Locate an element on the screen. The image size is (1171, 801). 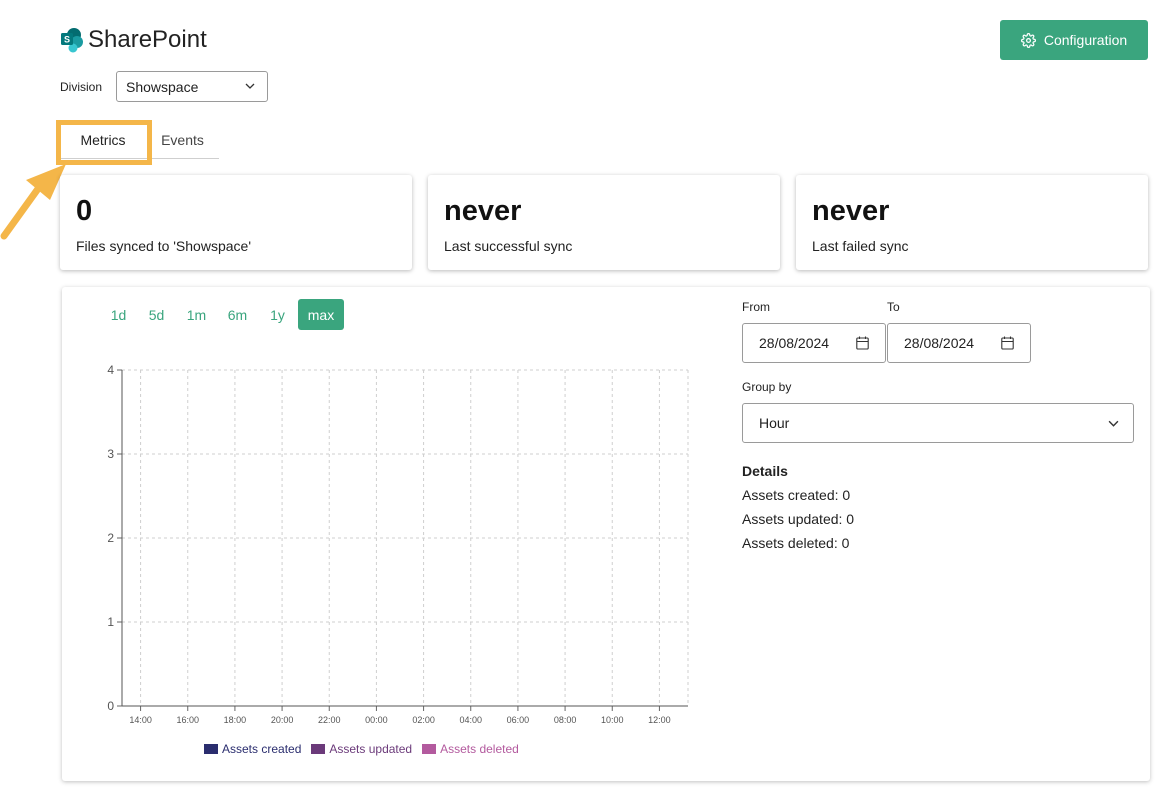
configuration-button-label: Configuration is located at coordinates (1085, 40).